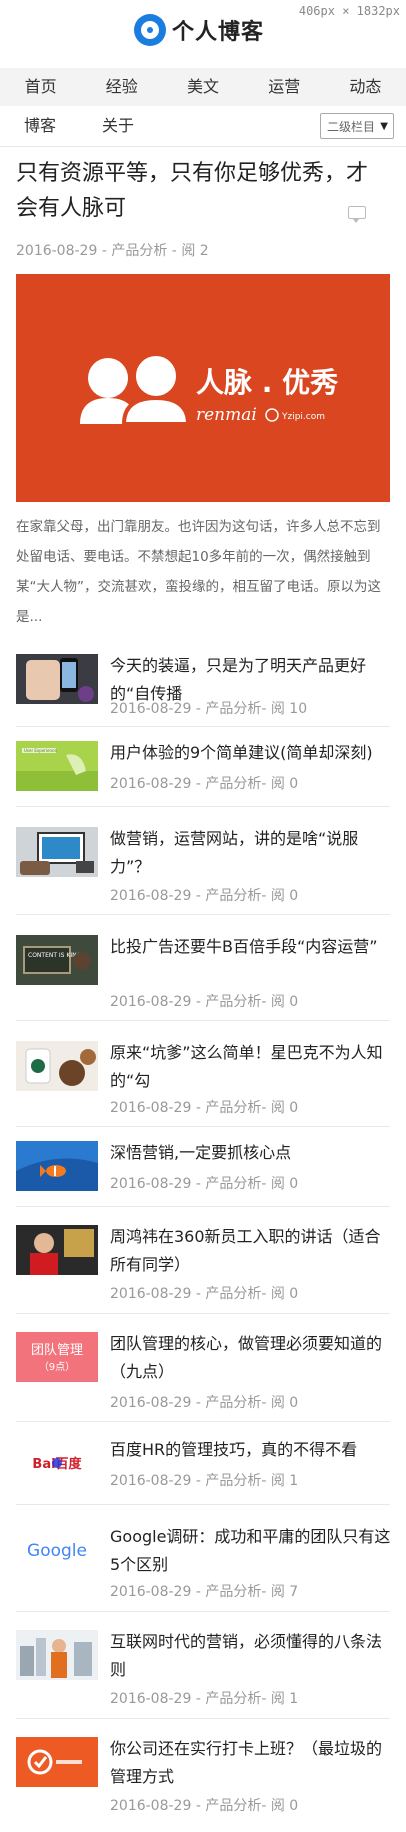 The width and height of the screenshot is (406, 1832). I want to click on chevron-down-icon: ▼, so click(384, 126).